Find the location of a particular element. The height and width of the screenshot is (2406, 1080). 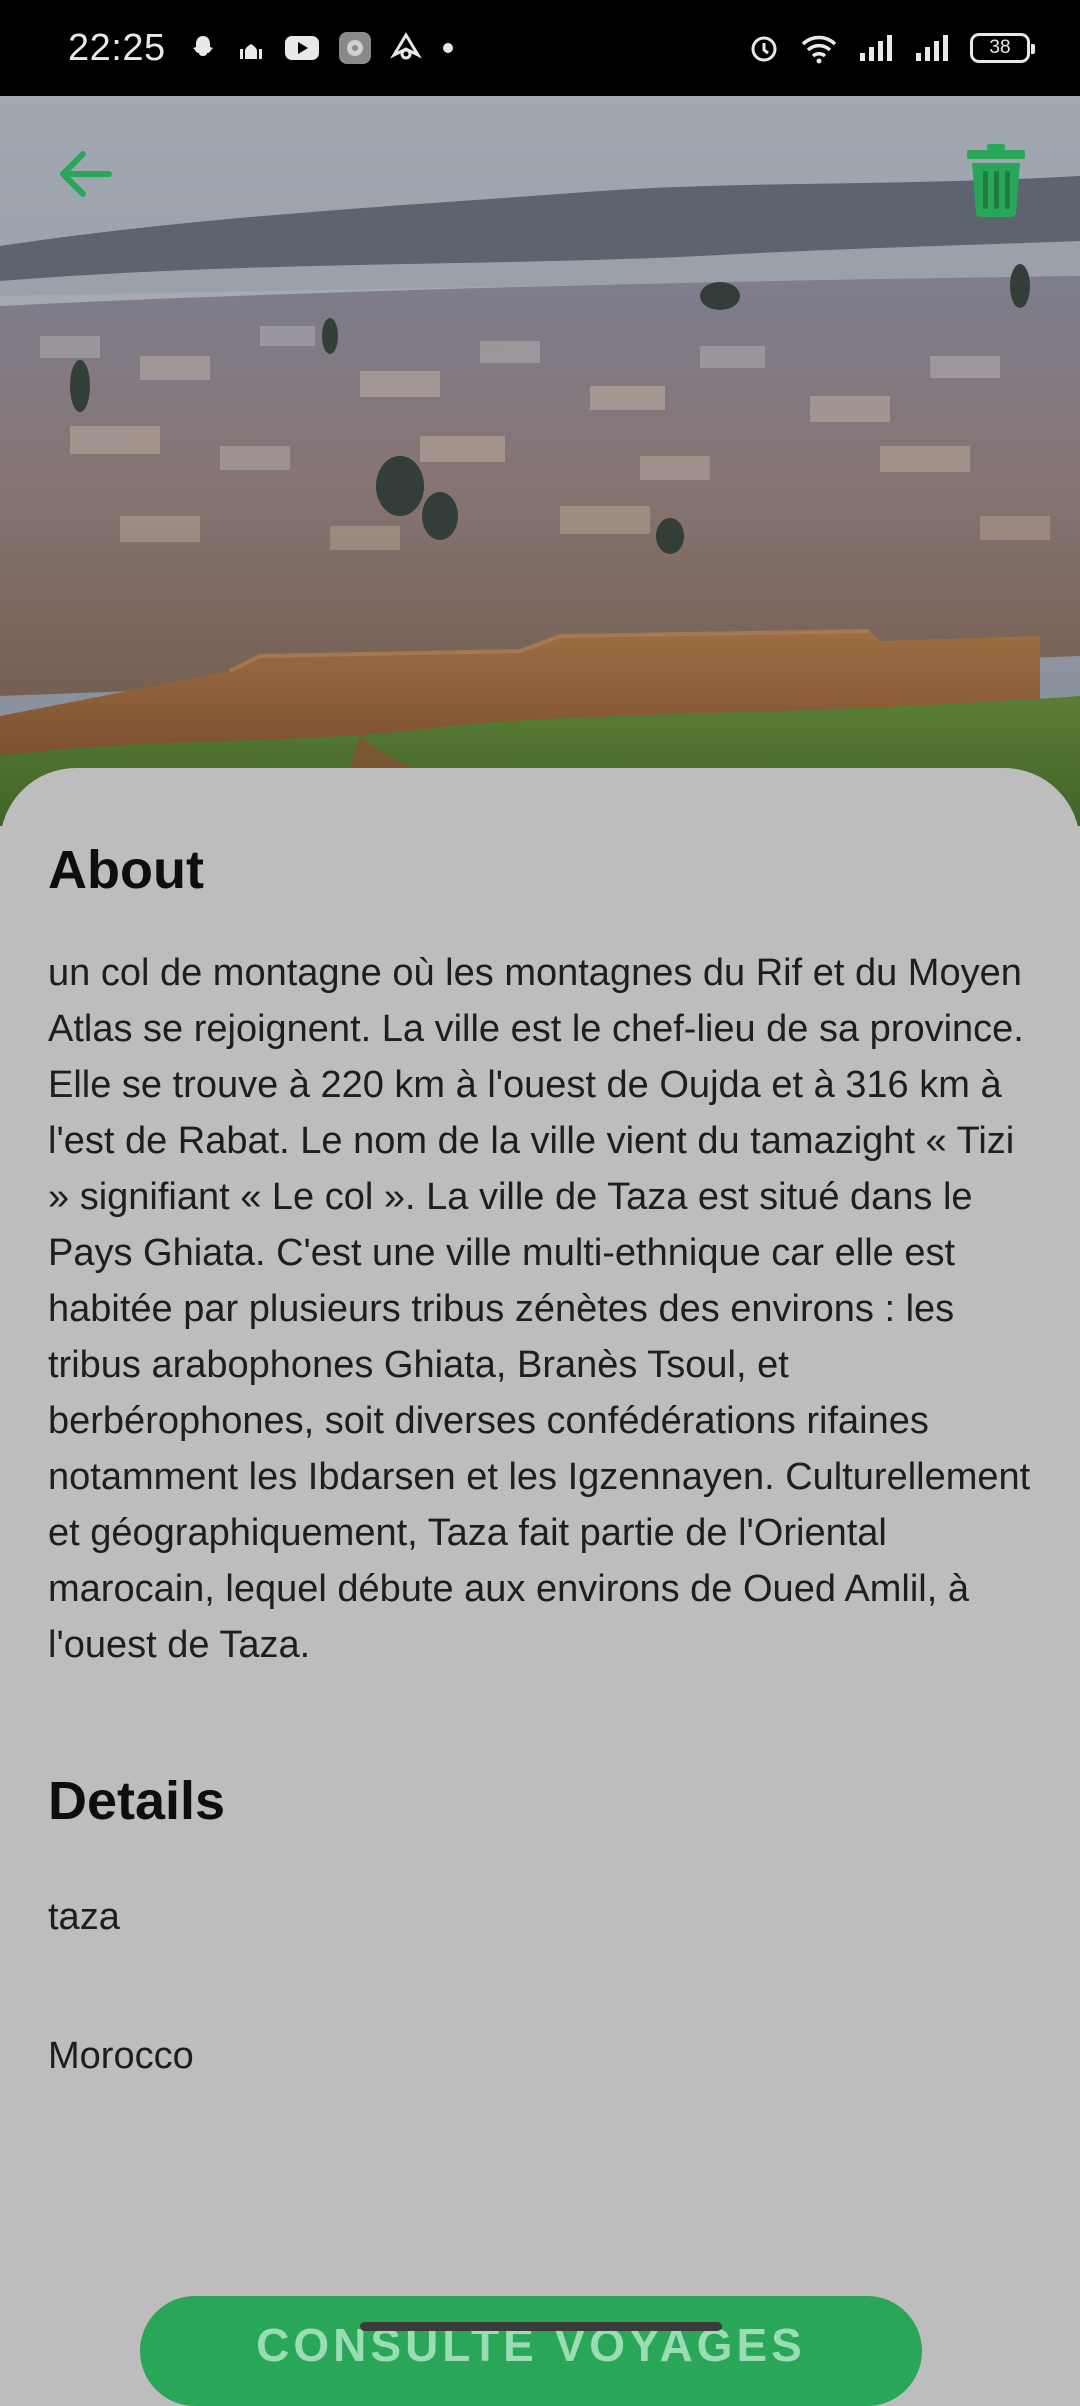

delete-button is located at coordinates (996, 180).